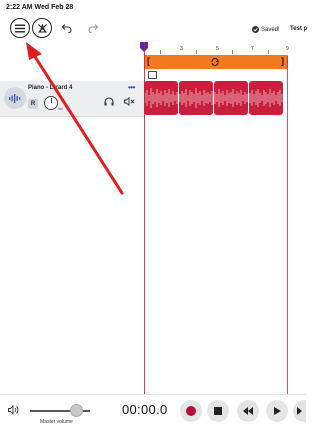  I want to click on master-volume-label: Master volume, so click(56, 422).